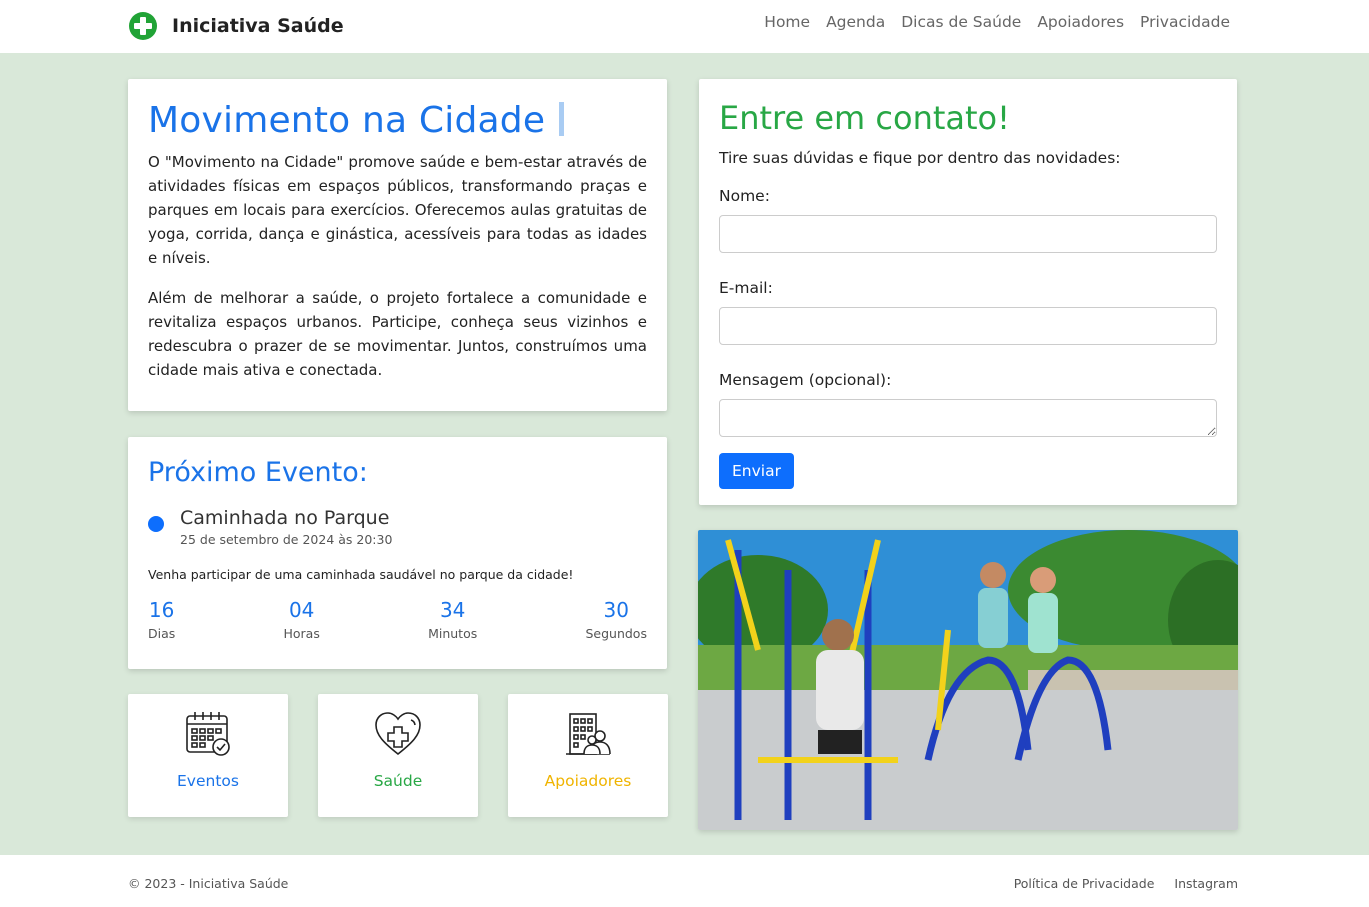 The height and width of the screenshot is (907, 1369). What do you see at coordinates (398, 781) in the screenshot?
I see `tile-saude-label: Saúde` at bounding box center [398, 781].